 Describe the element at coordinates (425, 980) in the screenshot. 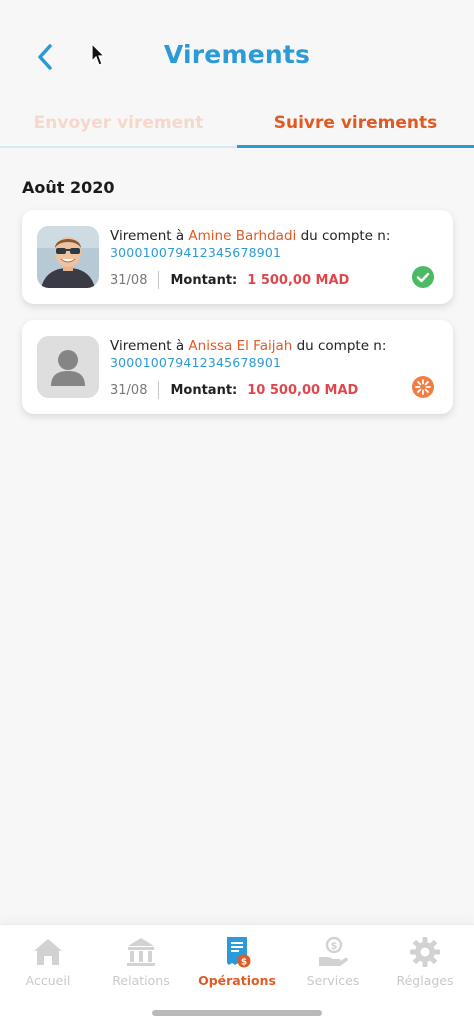

I see `nav-label: Réglages` at that location.